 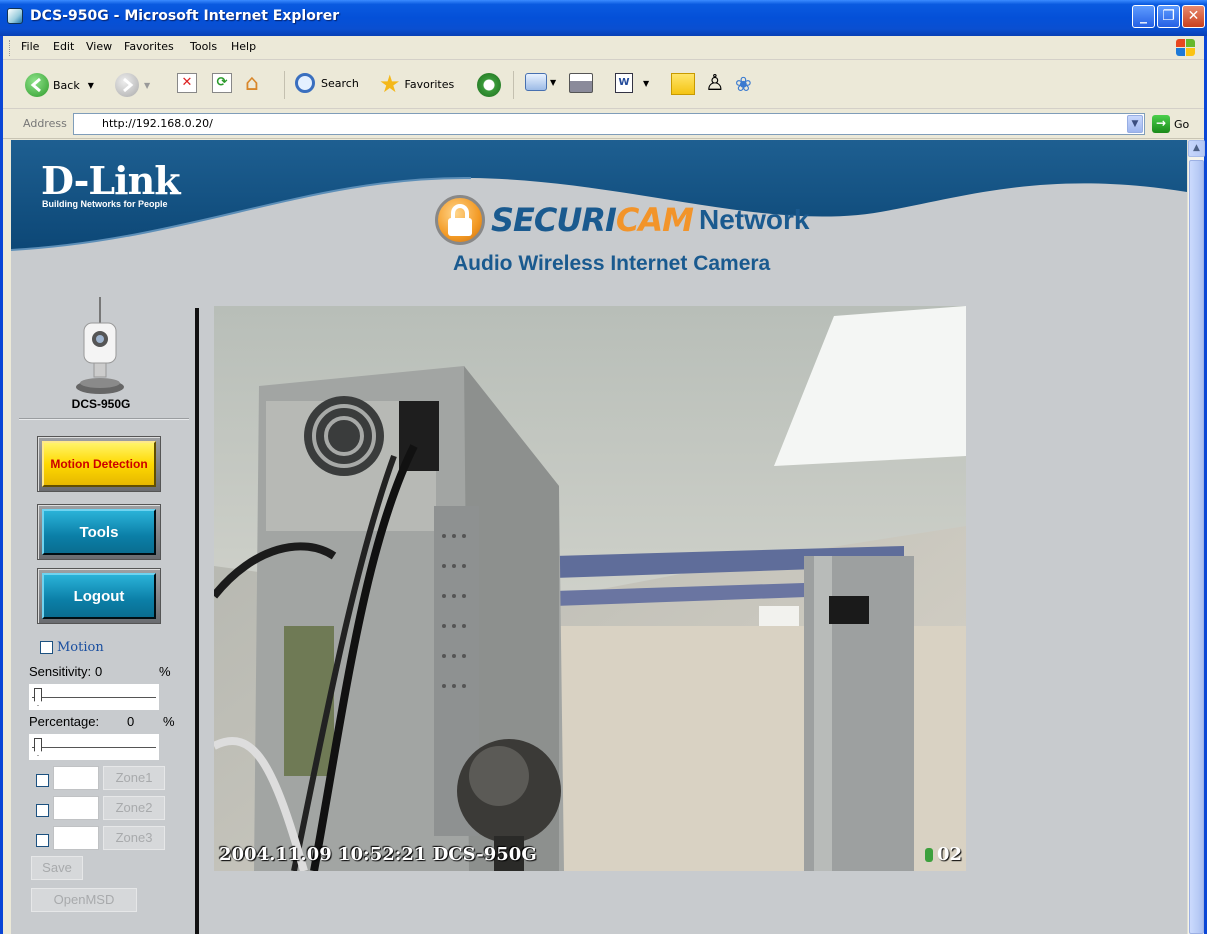 I want to click on history-button, so click(x=489, y=85).